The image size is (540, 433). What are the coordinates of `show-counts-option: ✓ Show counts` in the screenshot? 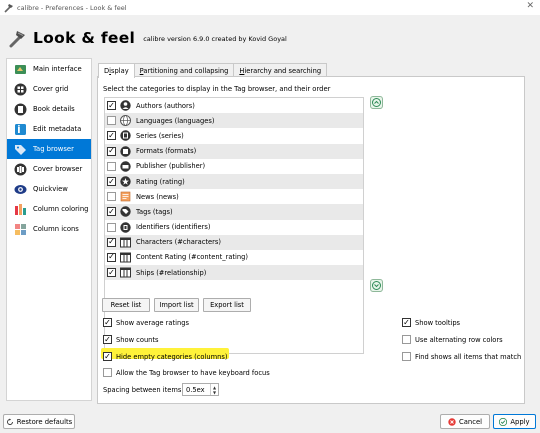 It's located at (131, 339).